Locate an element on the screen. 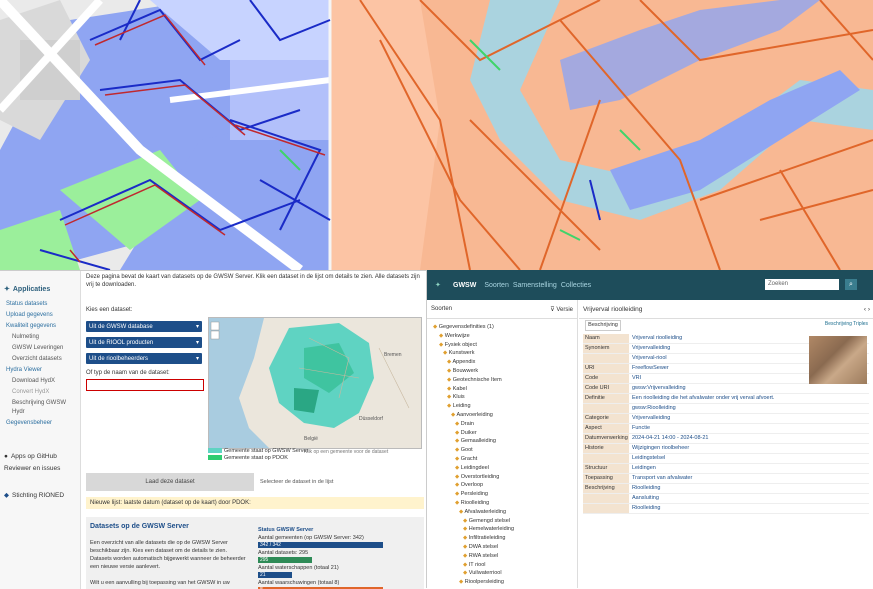  tree-node: ◆ Hemelwaterleiding is located at coordinates (502, 529).